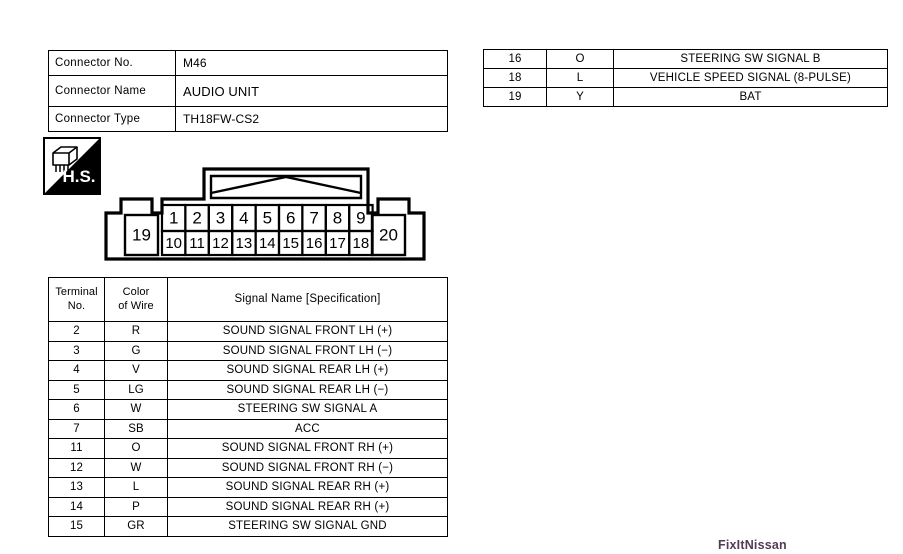 This screenshot has width=903, height=554. Describe the element at coordinates (337, 217) in the screenshot. I see `pin-label-8: 8` at that location.